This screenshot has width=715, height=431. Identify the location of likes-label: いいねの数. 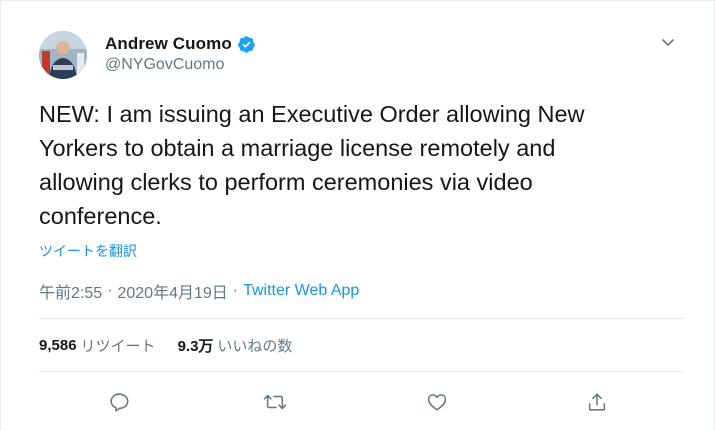
(255, 346).